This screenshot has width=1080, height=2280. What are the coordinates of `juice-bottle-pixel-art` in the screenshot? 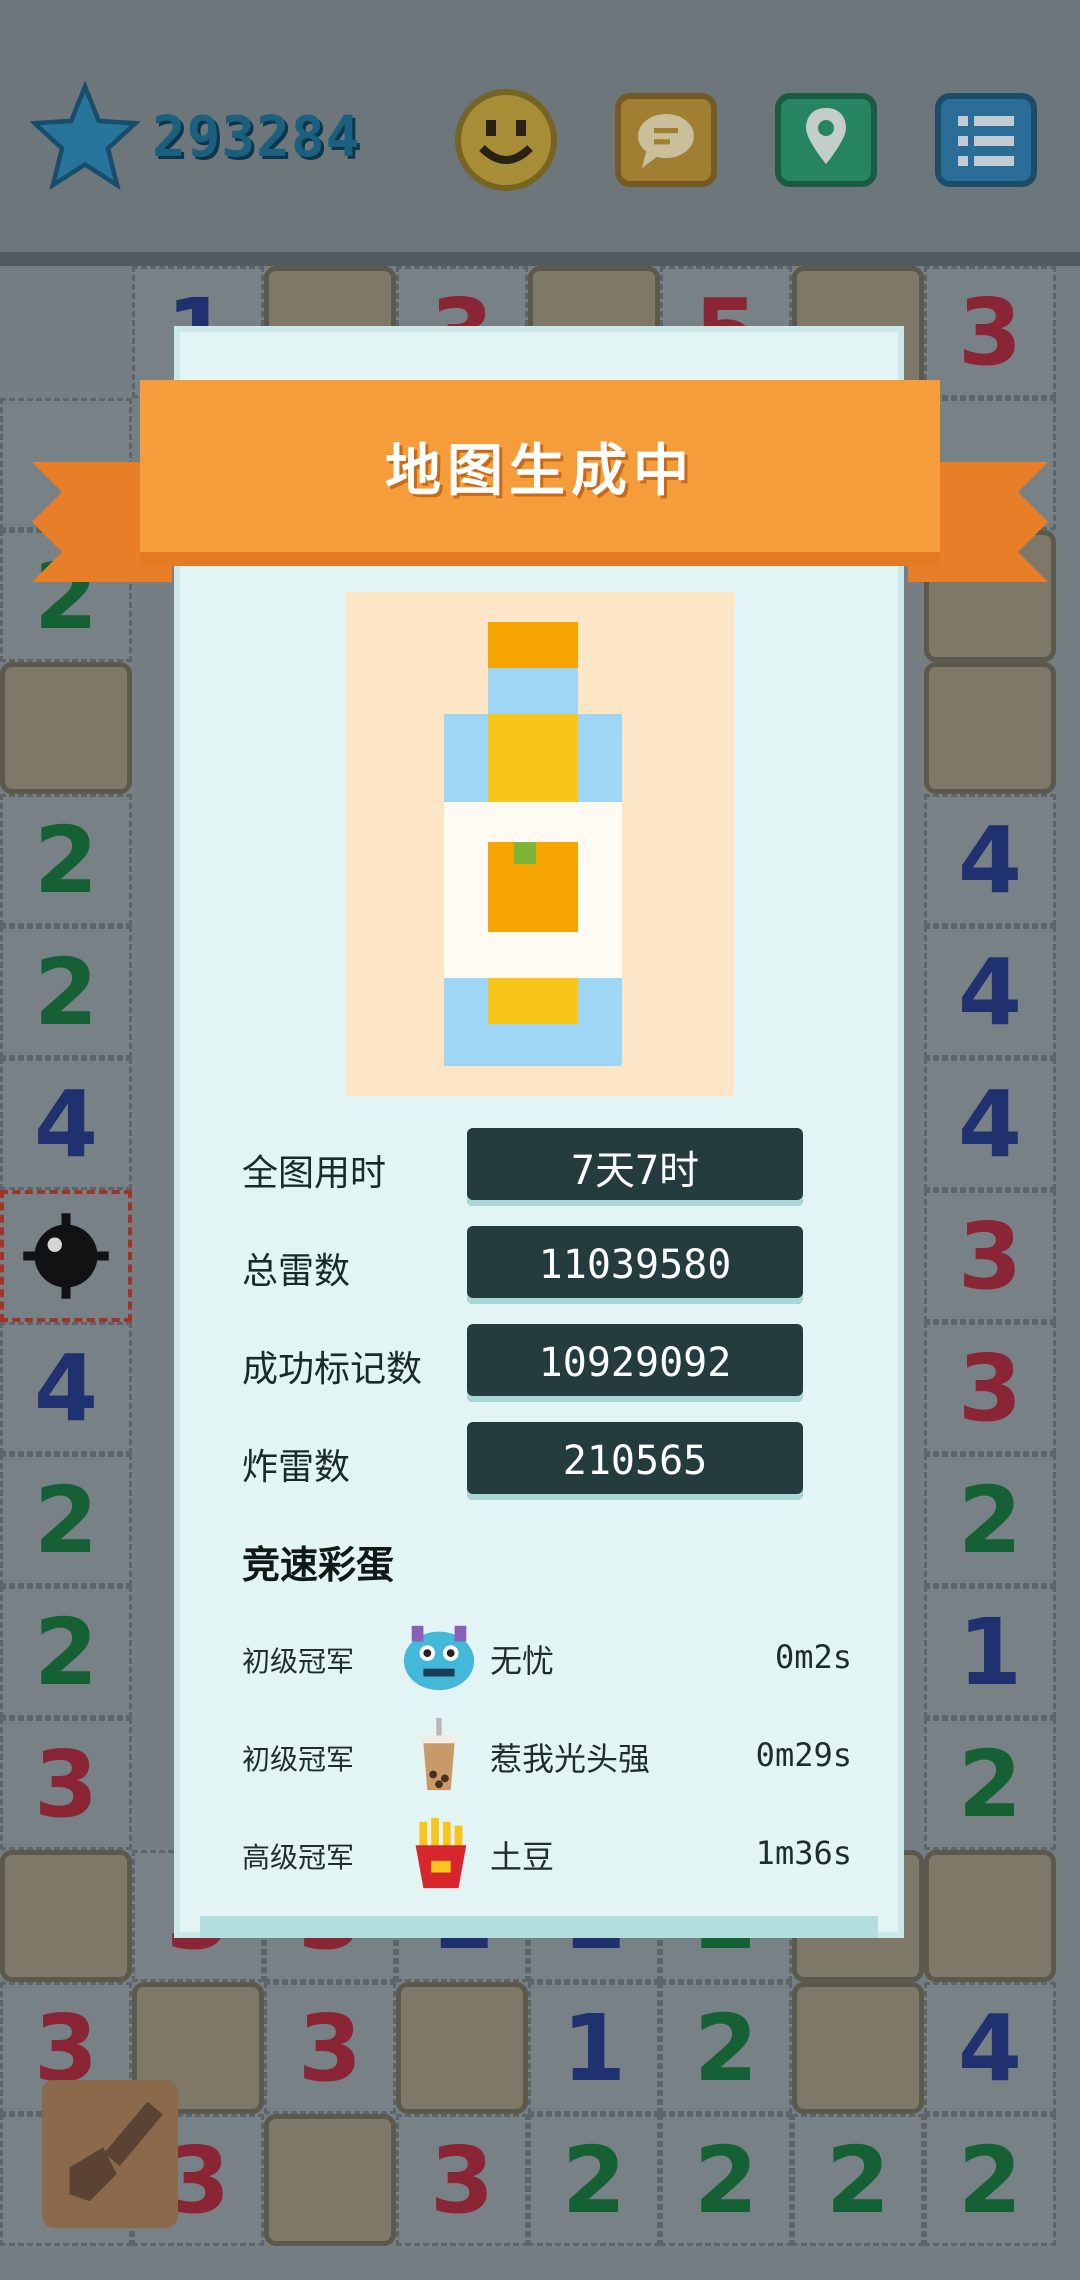 It's located at (533, 844).